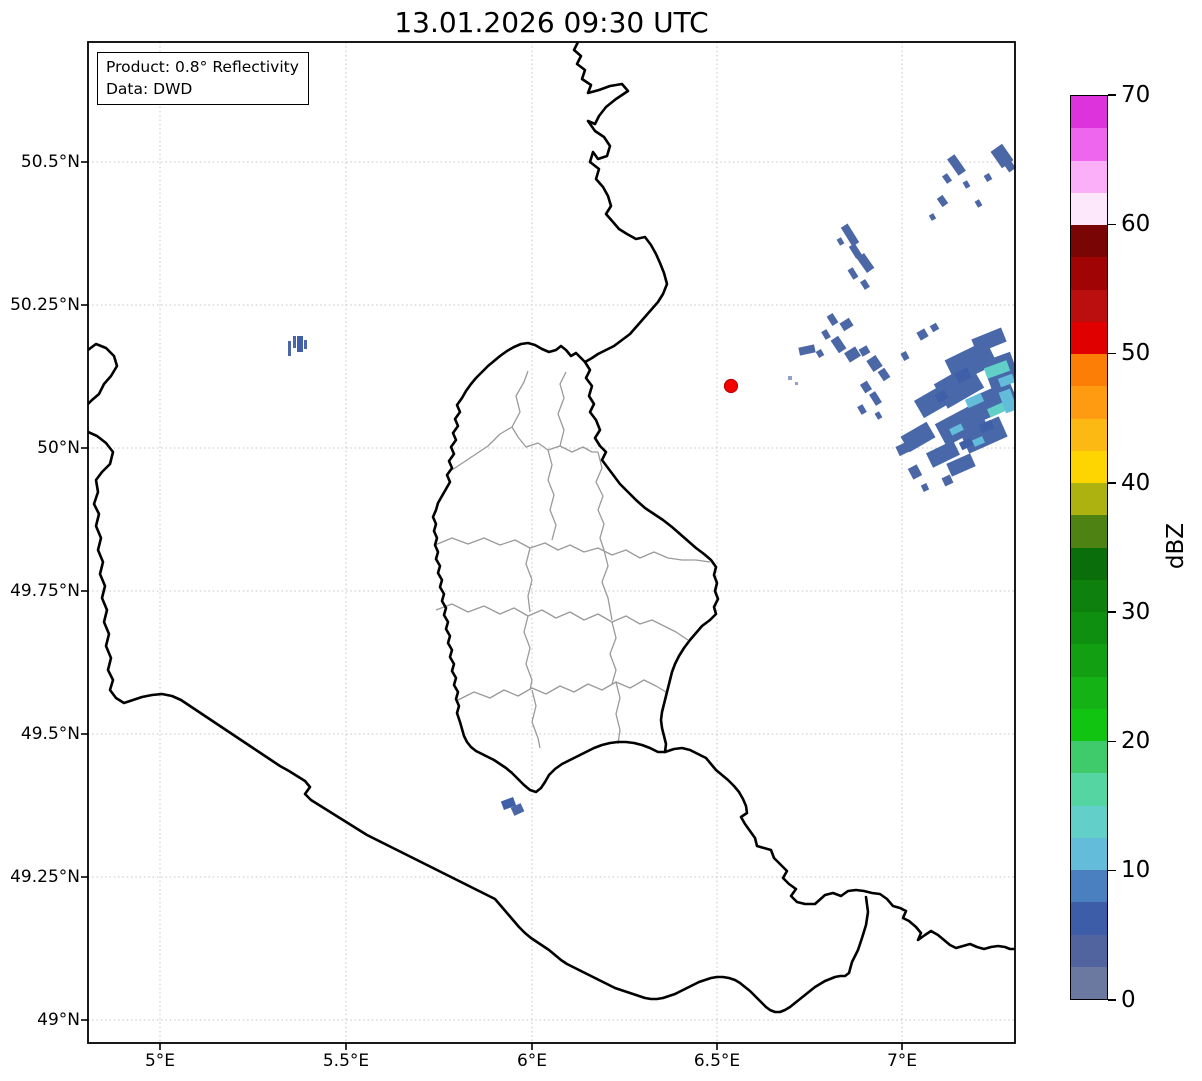 This screenshot has height=1081, width=1202. I want to click on colorbar-tick-label: 60, so click(1136, 224).